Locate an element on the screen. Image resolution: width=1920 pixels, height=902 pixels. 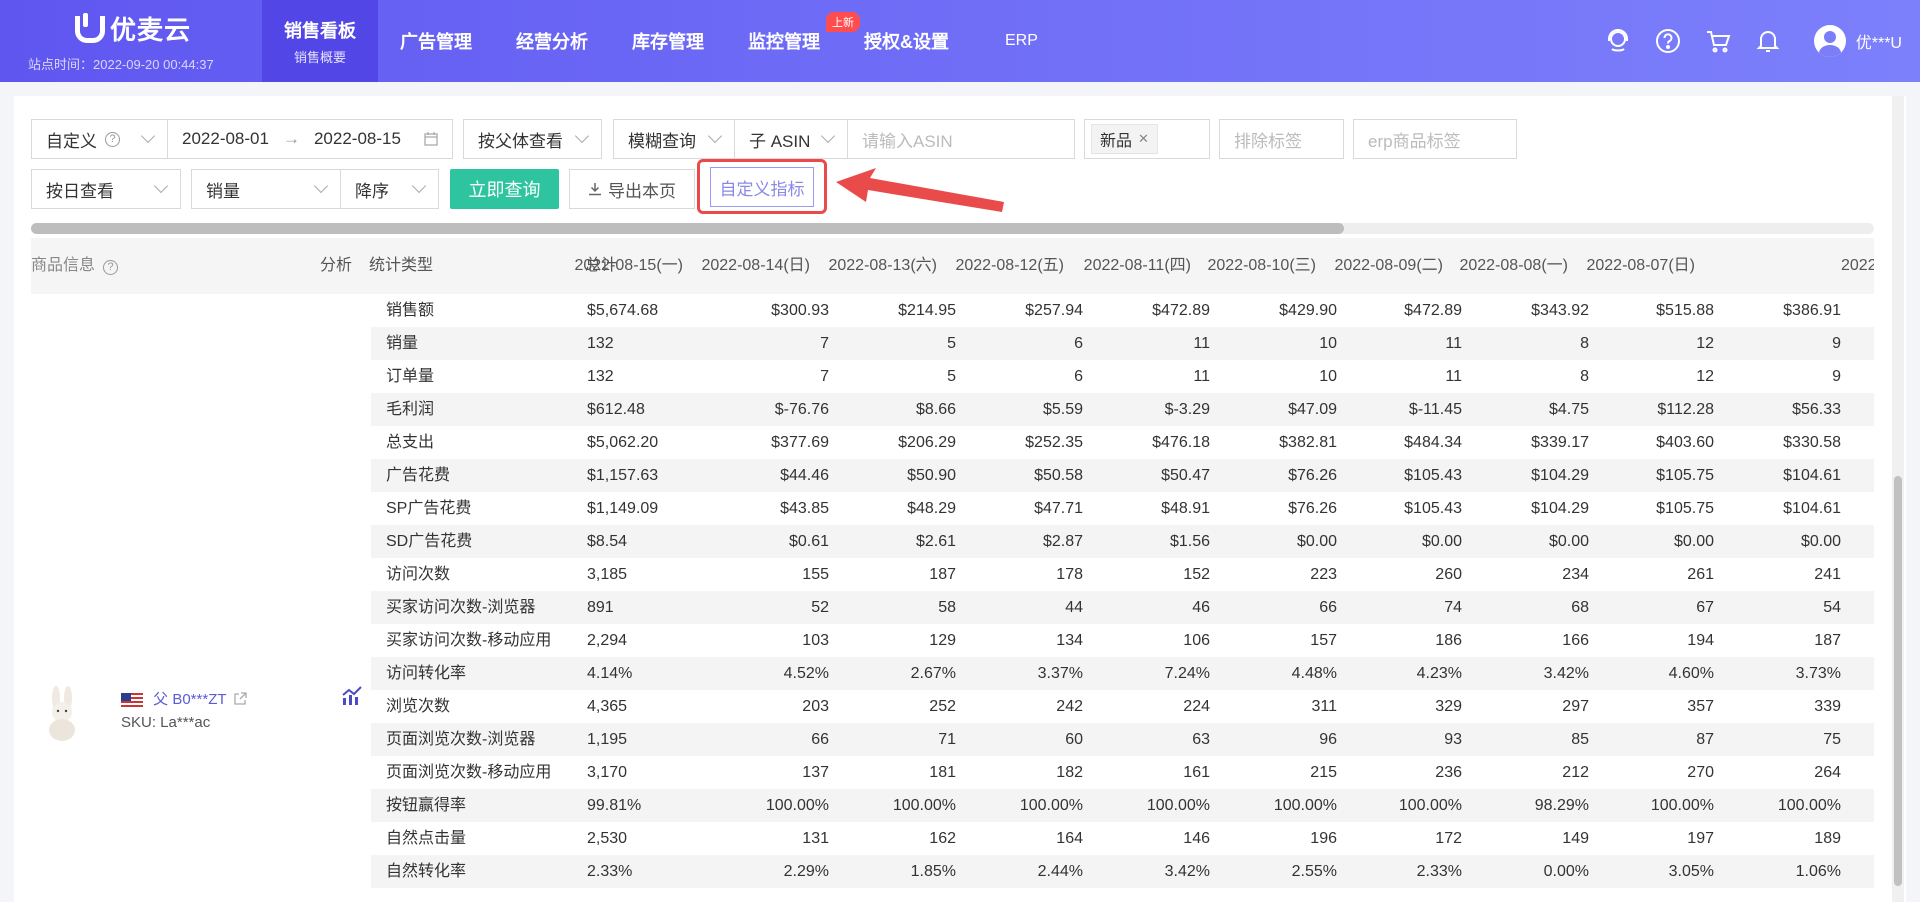
sort-order-select: 降序 is located at coordinates (389, 189).